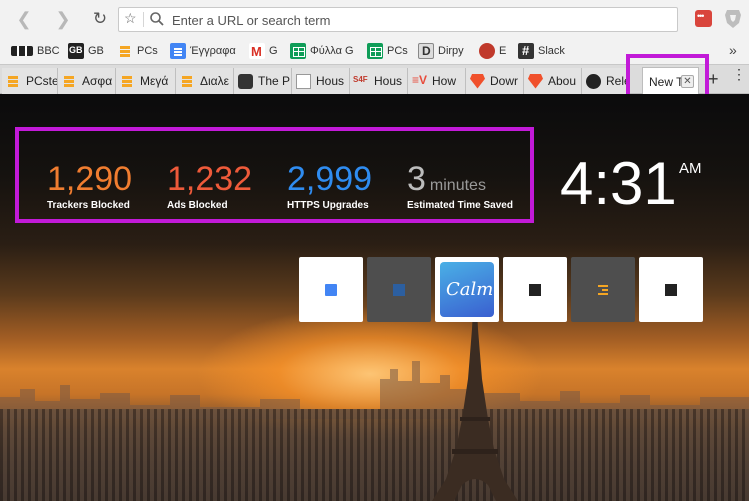 This screenshot has width=749, height=501. I want to click on tab-hous-2: Hous, so click(379, 81).